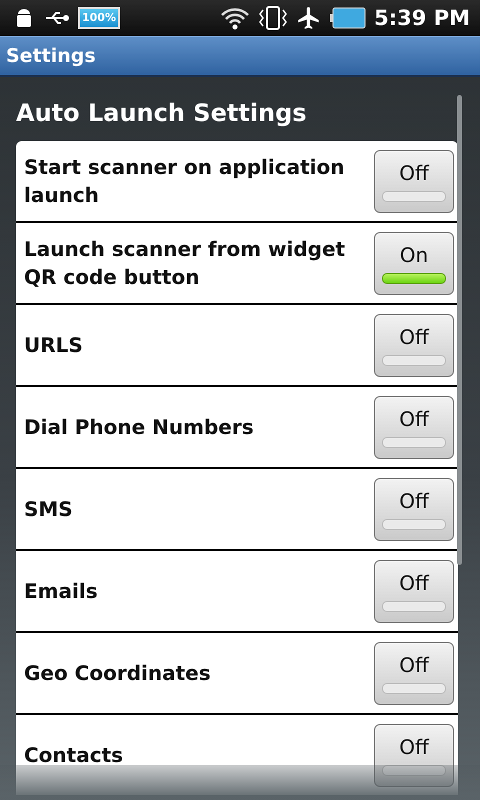 The image size is (480, 800). What do you see at coordinates (348, 18) in the screenshot?
I see `battery-icon` at bounding box center [348, 18].